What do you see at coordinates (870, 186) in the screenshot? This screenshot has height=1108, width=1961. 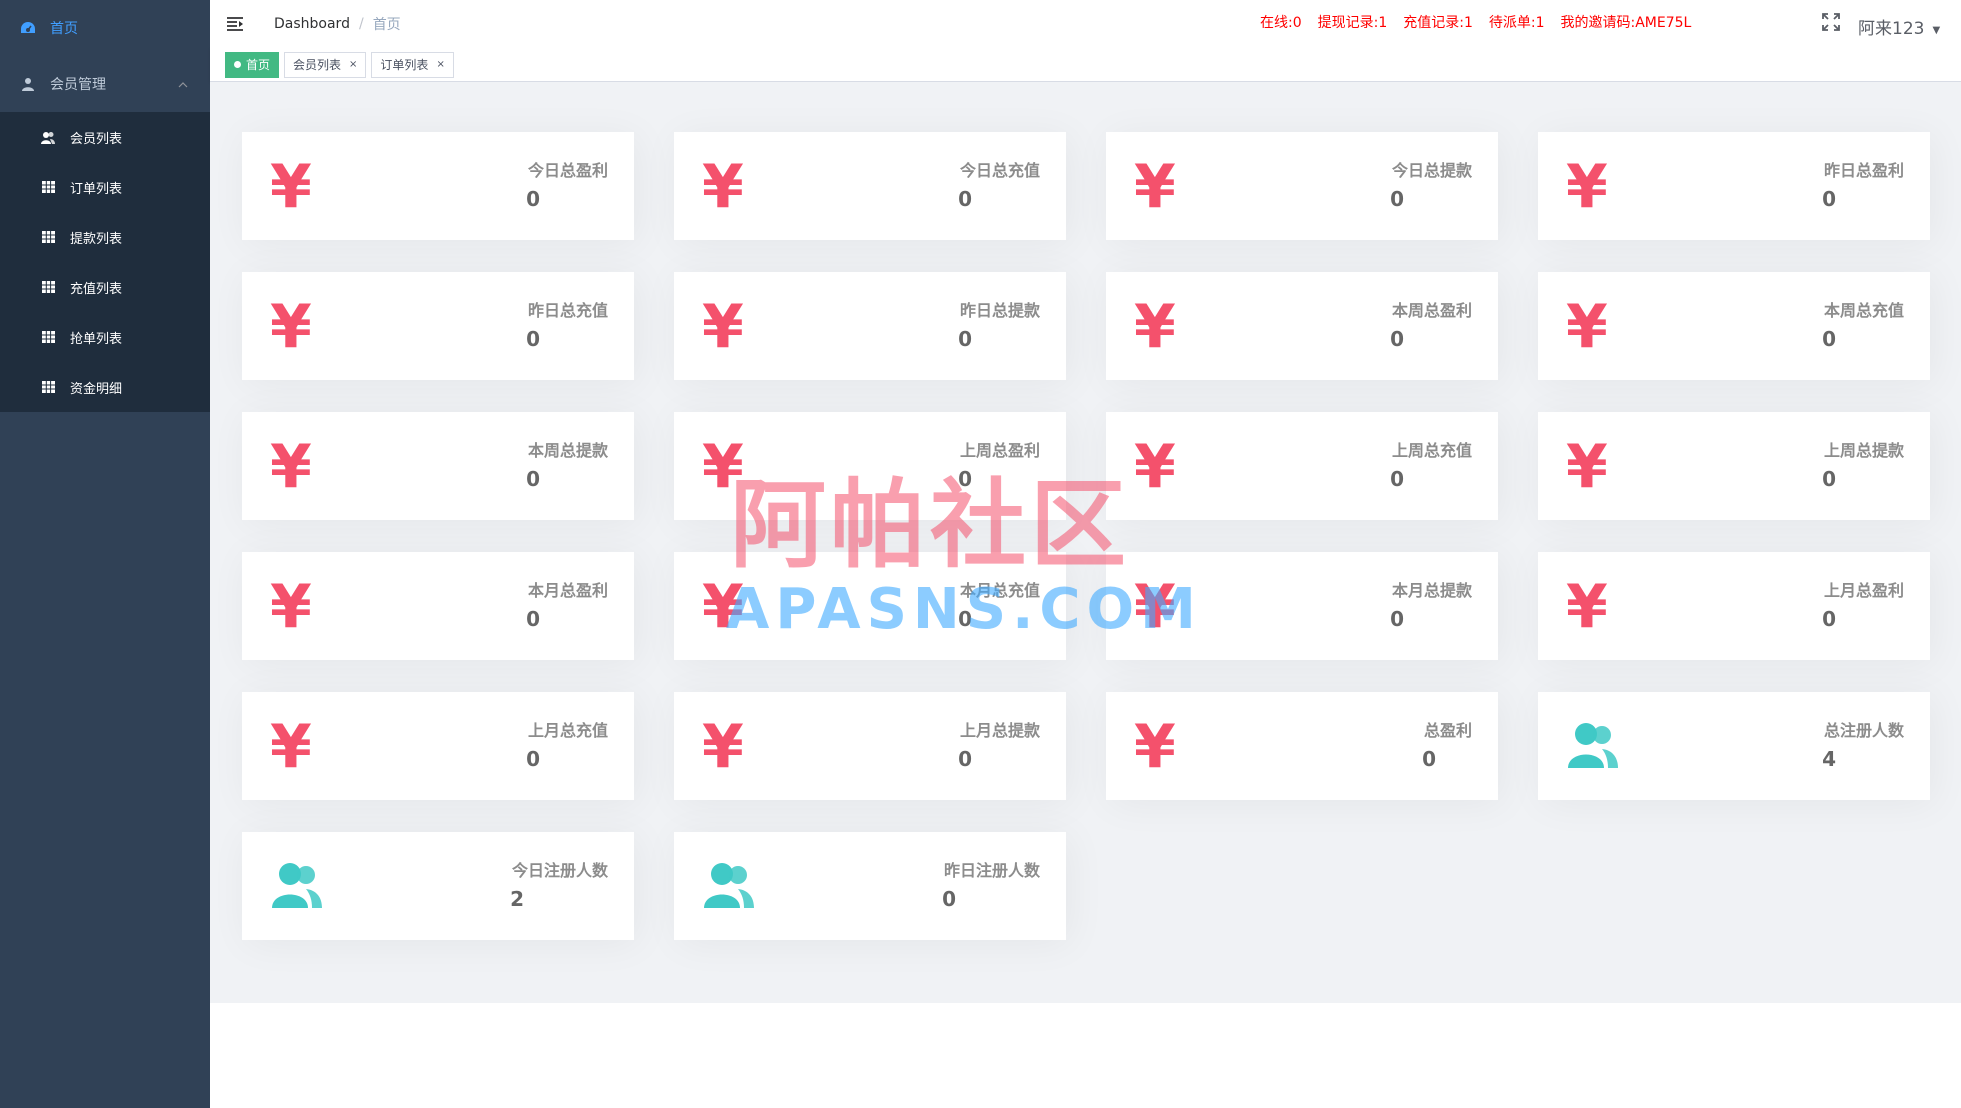 I see `stat-card: ¥ 今日总充值 0` at bounding box center [870, 186].